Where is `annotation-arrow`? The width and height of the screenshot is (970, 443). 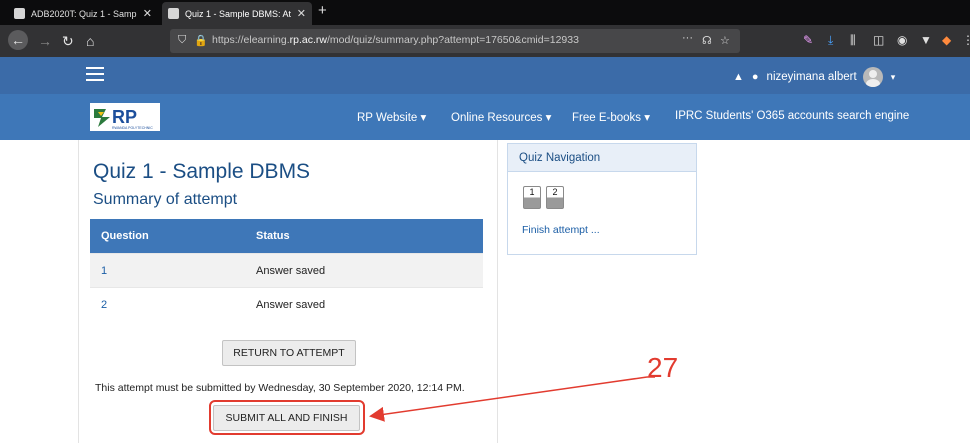 annotation-arrow is located at coordinates (512, 399).